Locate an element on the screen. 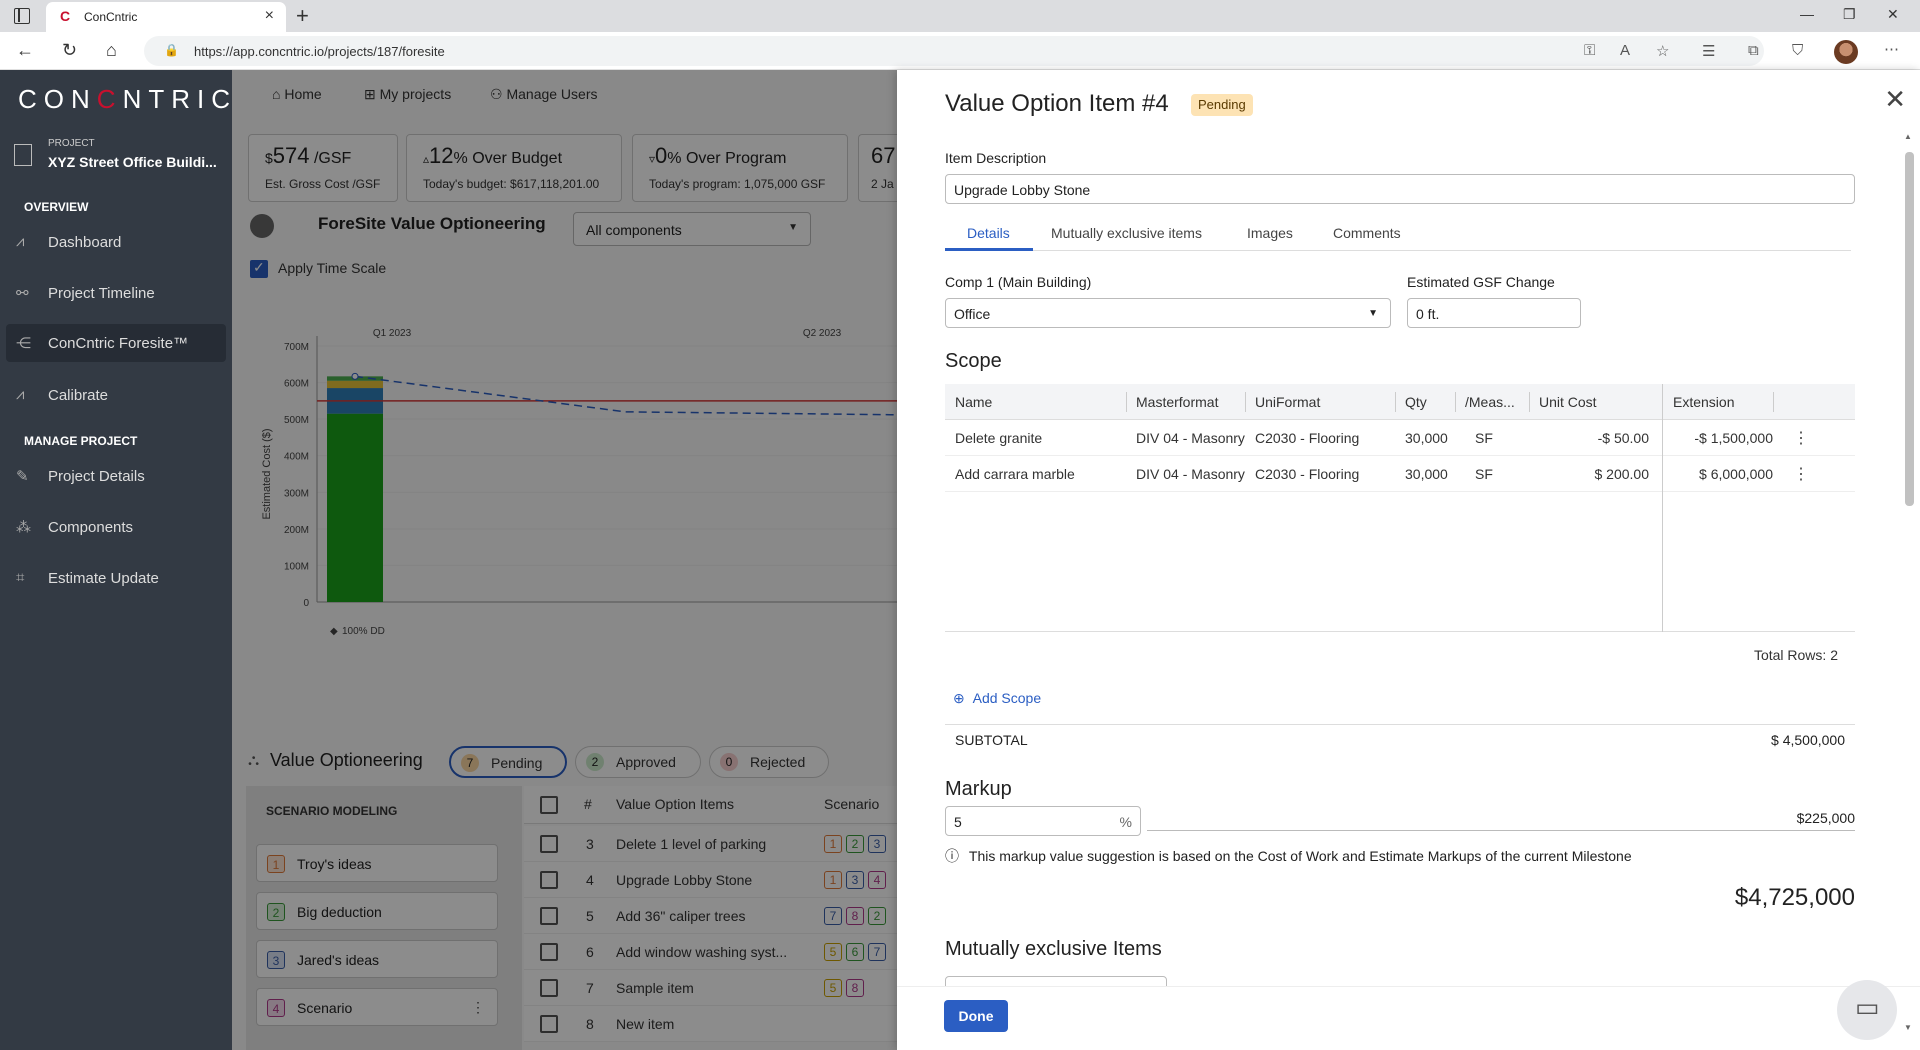 Image resolution: width=1920 pixels, height=1050 pixels. subtotal-label: SUBTOTAL is located at coordinates (991, 740).